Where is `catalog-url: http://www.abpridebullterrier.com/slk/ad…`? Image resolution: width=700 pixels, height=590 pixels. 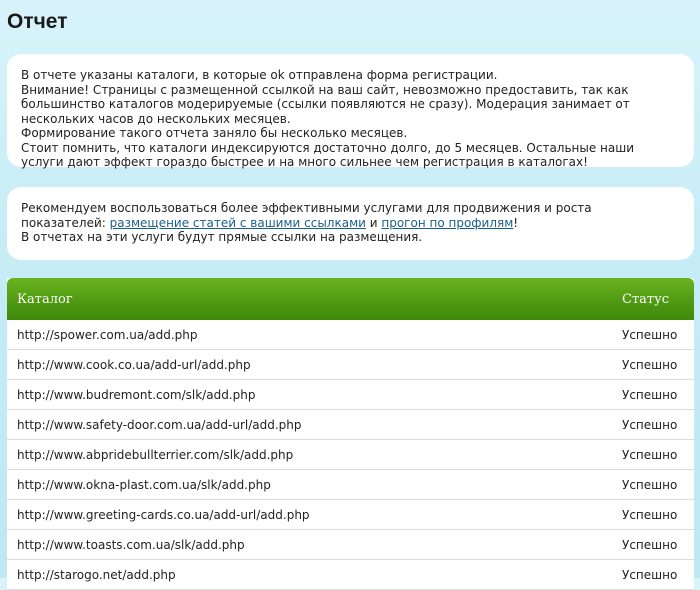
catalog-url: http://www.abpridebullterrier.com/slk/ad… is located at coordinates (309, 454).